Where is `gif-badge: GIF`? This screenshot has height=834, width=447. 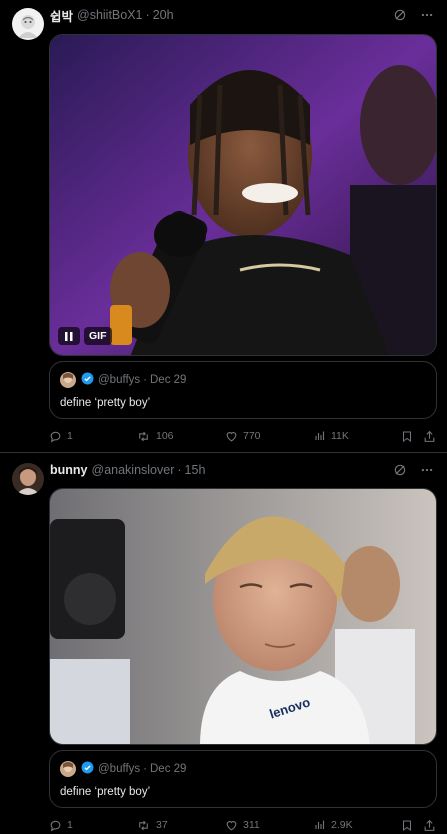 gif-badge: GIF is located at coordinates (98, 336).